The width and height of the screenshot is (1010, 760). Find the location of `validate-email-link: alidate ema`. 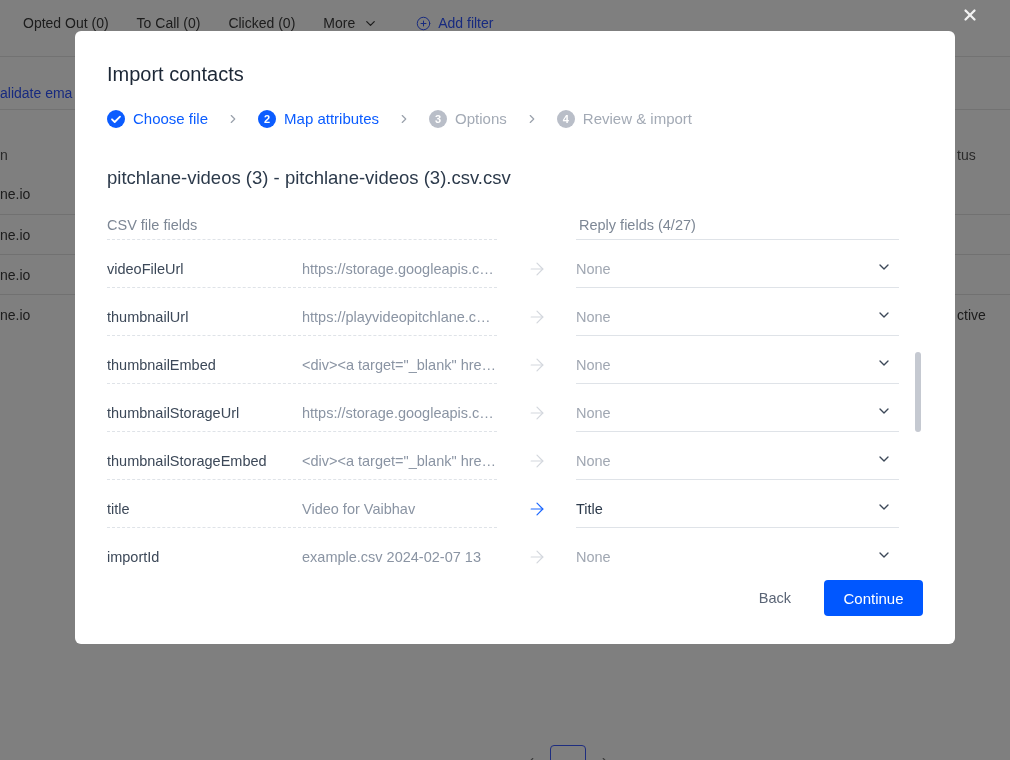

validate-email-link: alidate ema is located at coordinates (36, 93).